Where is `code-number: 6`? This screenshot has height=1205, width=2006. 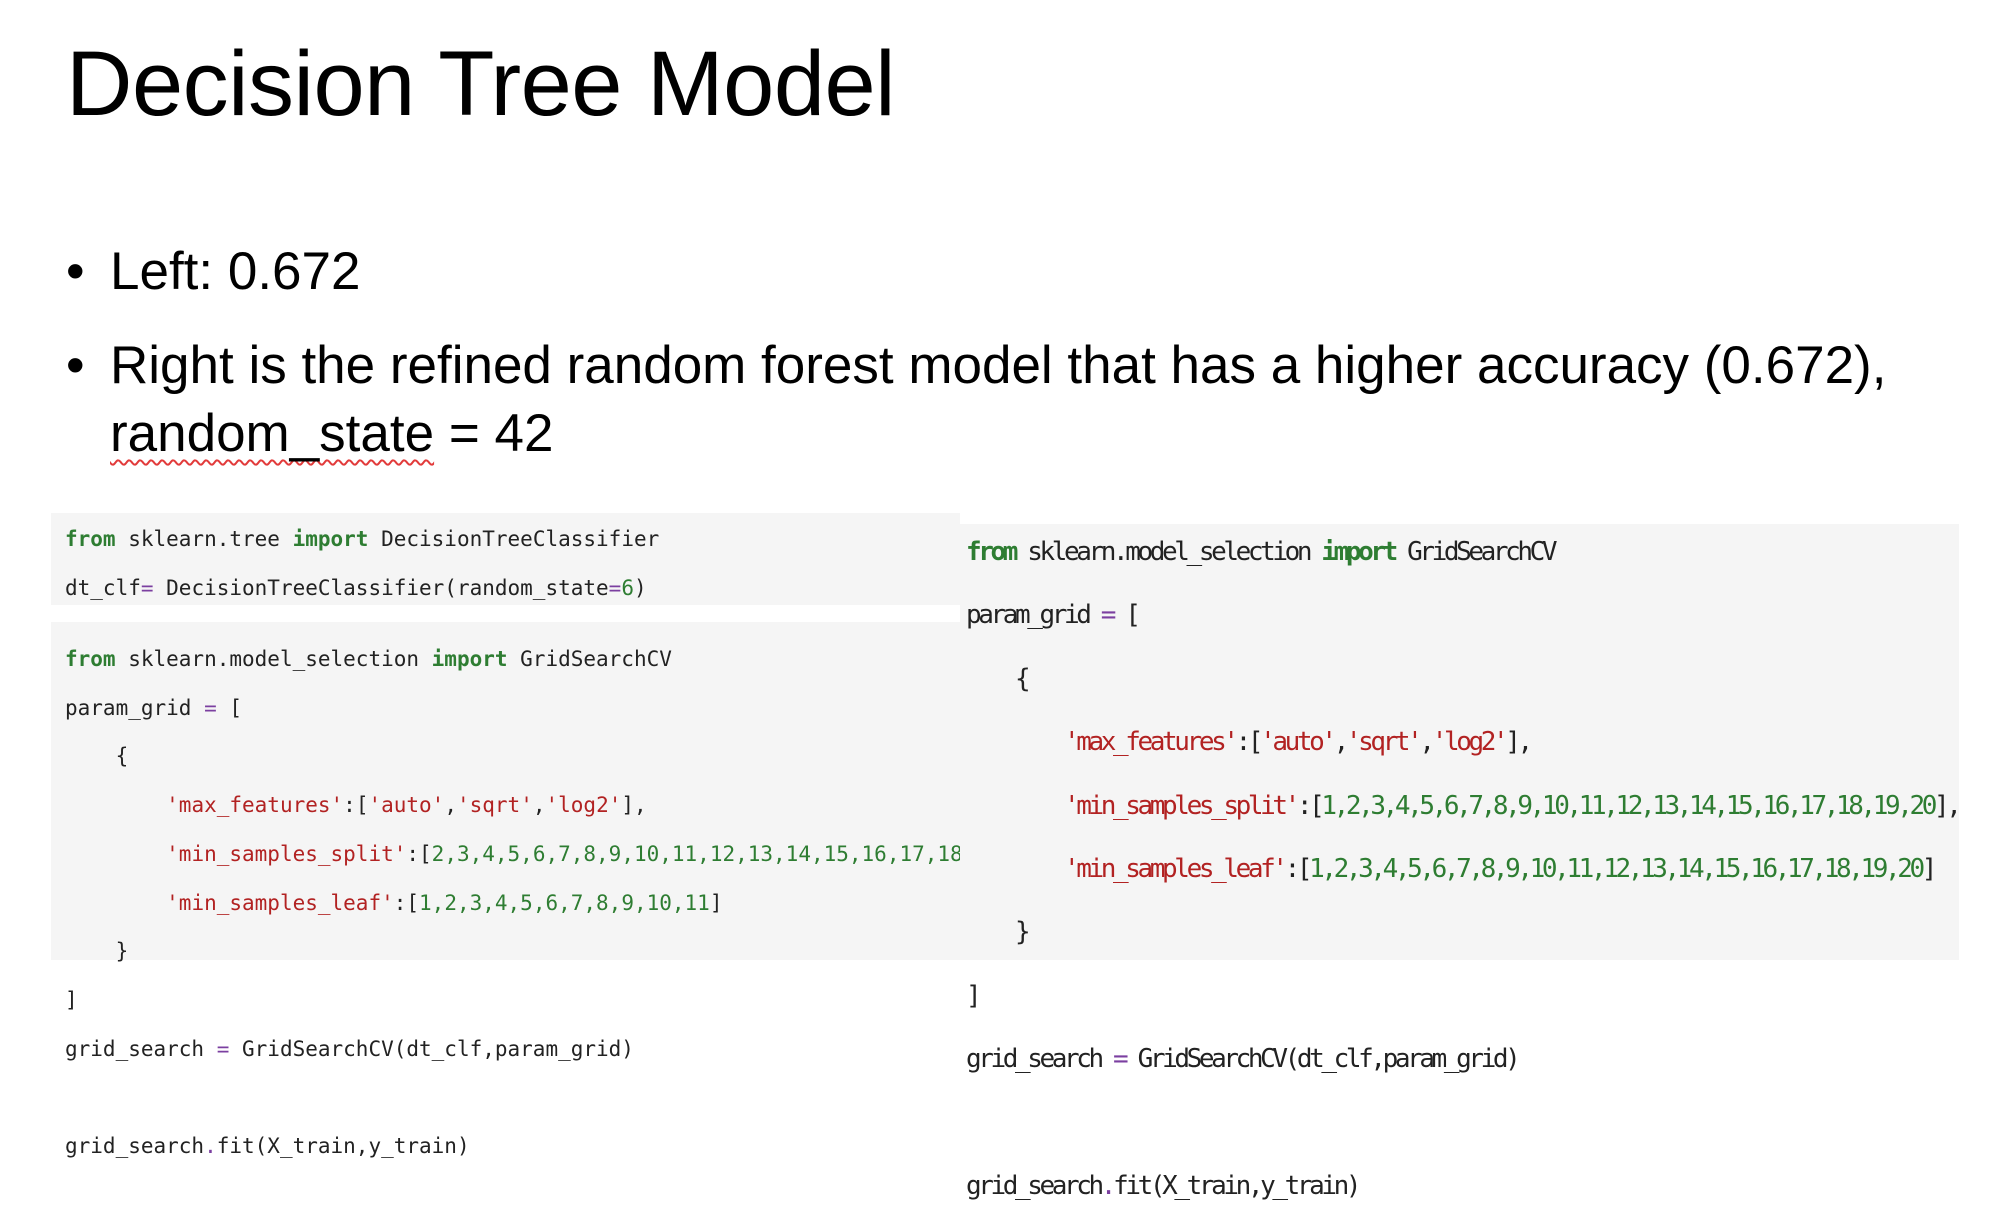
code-number: 6 is located at coordinates (627, 588).